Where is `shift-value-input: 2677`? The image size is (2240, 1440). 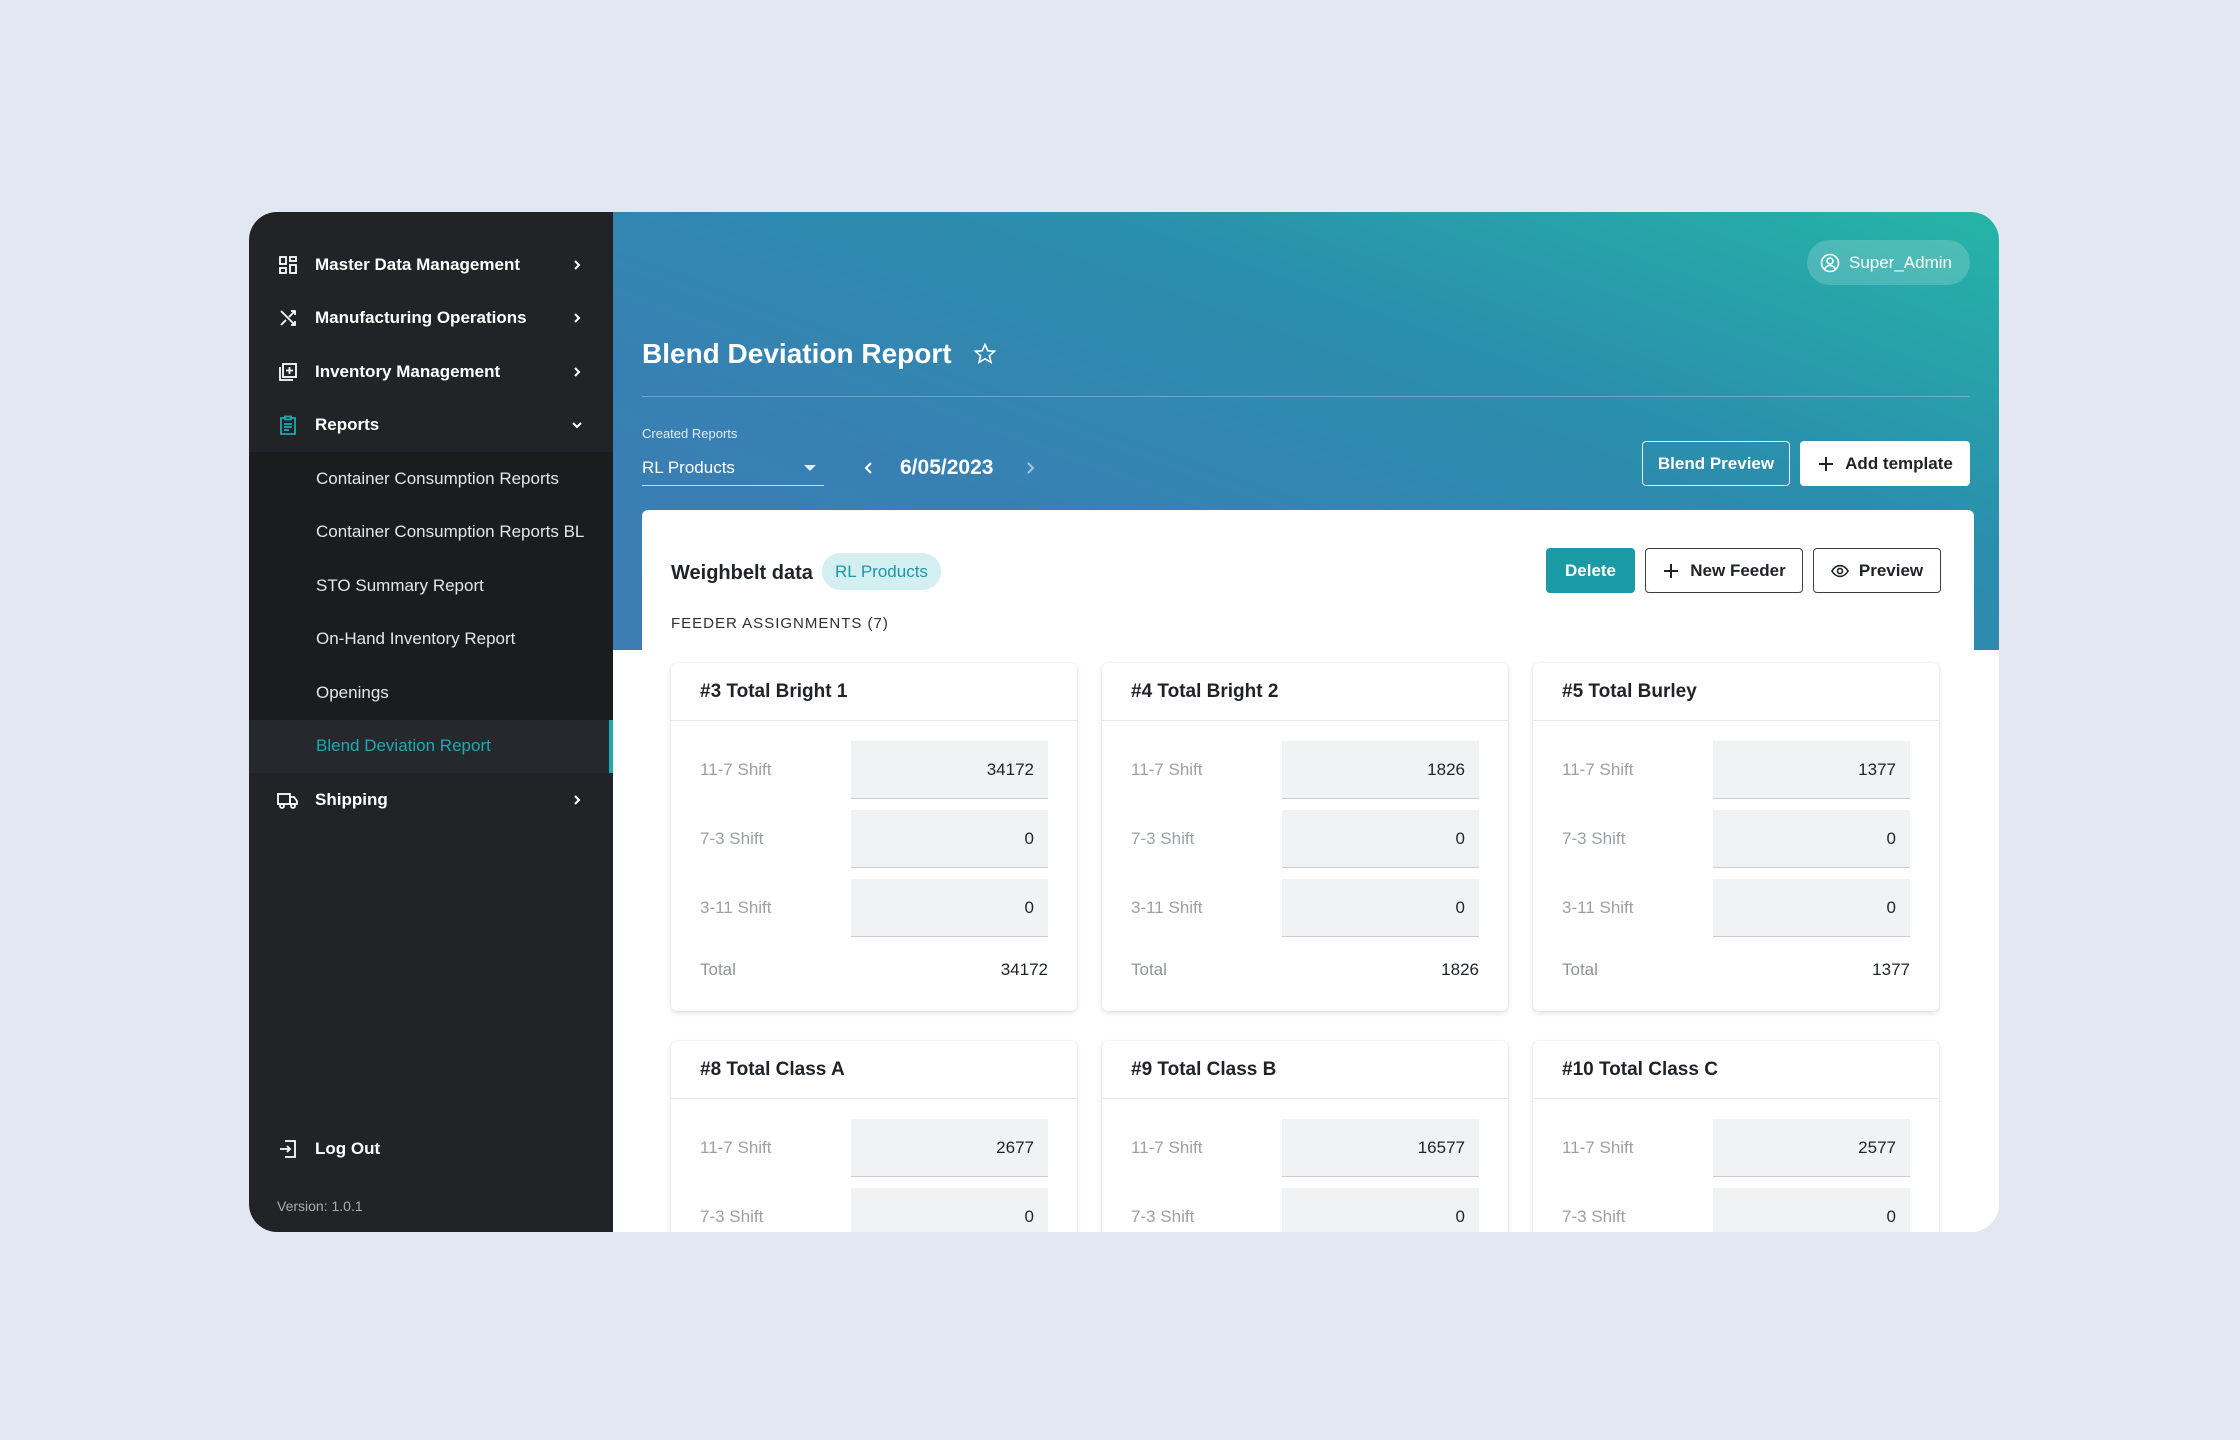
shift-value-input: 2677 is located at coordinates (949, 1148).